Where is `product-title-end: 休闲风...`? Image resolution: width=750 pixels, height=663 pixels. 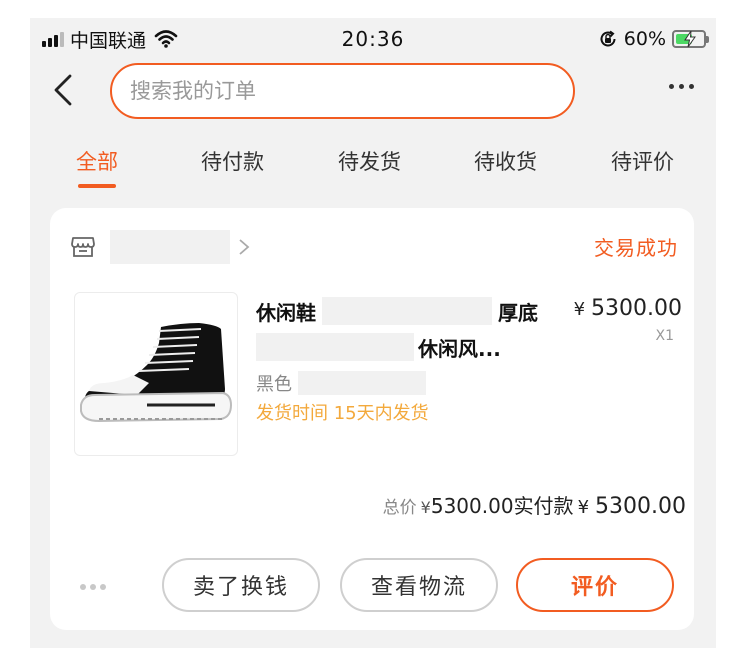
product-title-end: 休闲风... is located at coordinates (459, 348).